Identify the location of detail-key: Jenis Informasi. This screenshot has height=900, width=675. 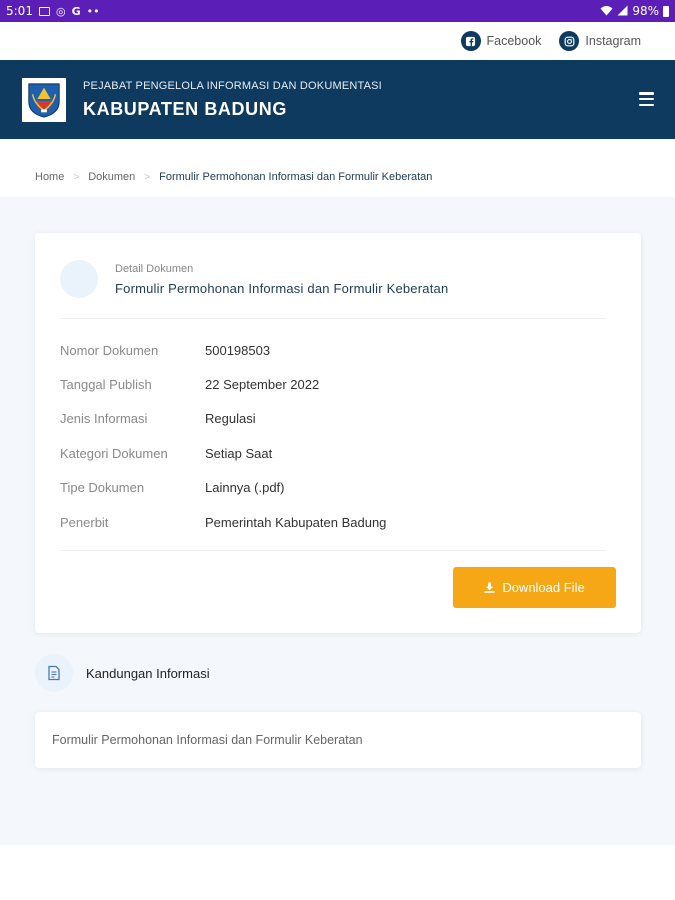
(104, 419).